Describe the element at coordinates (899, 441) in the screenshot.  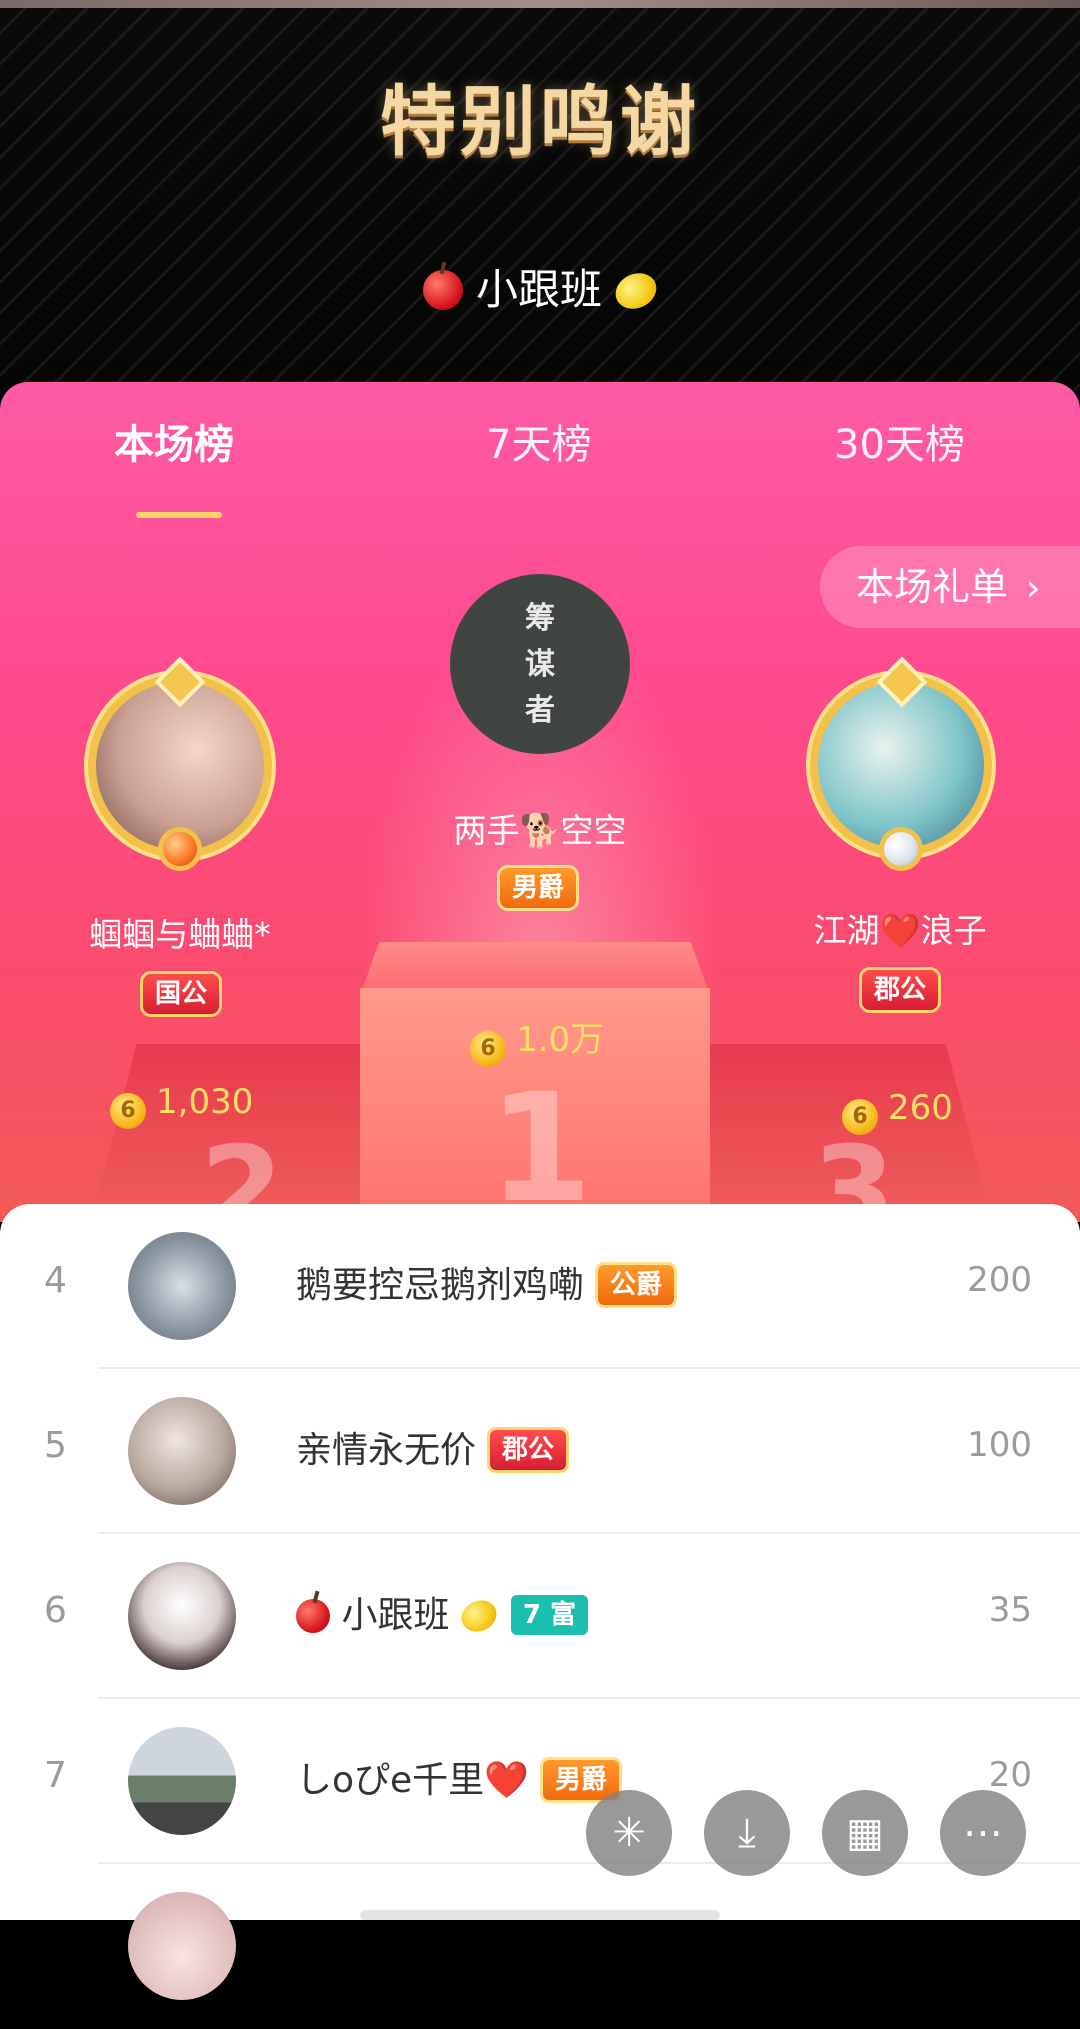
I see `tab-30-days: 30天榜` at that location.